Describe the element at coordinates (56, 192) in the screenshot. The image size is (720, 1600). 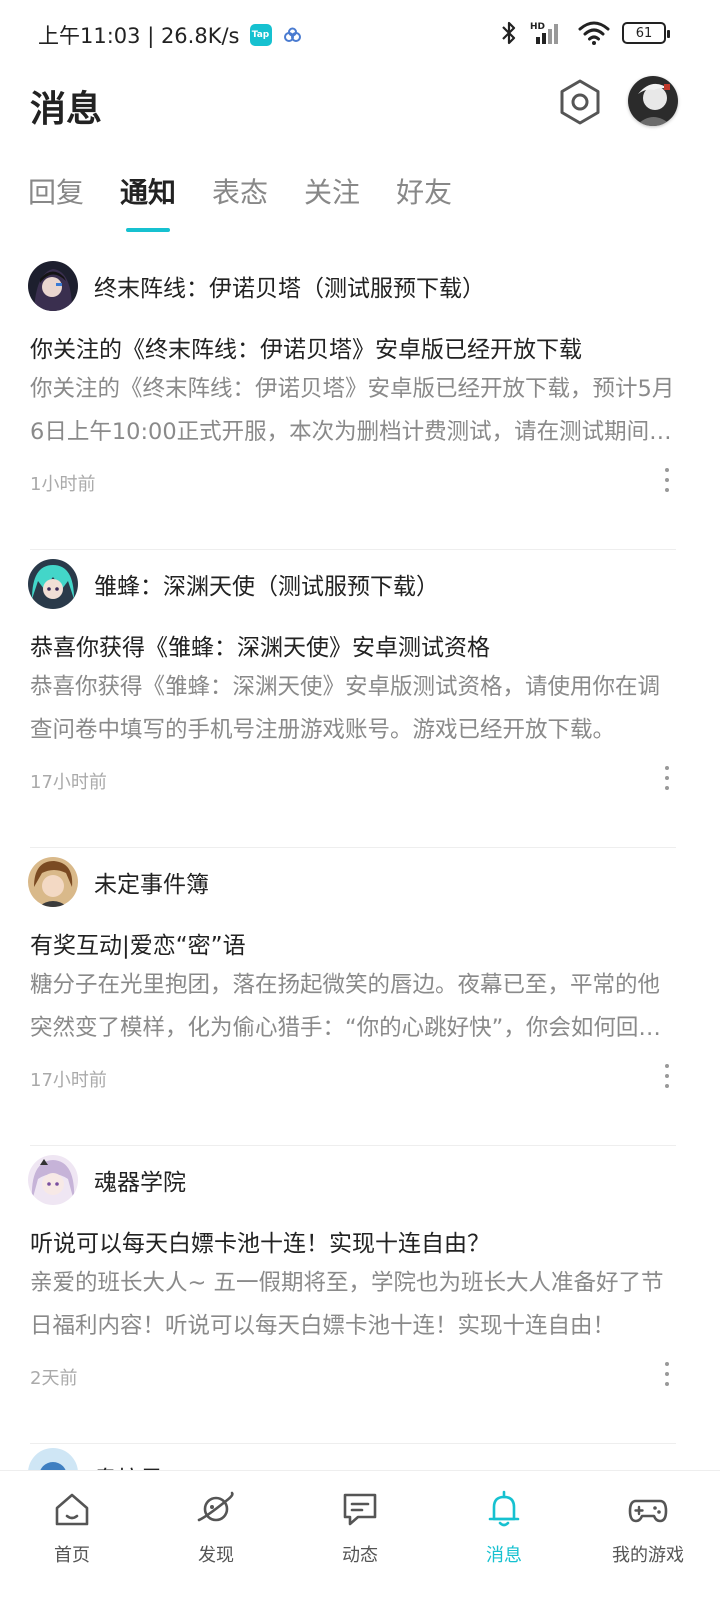
I see `tab-label: 回复` at that location.